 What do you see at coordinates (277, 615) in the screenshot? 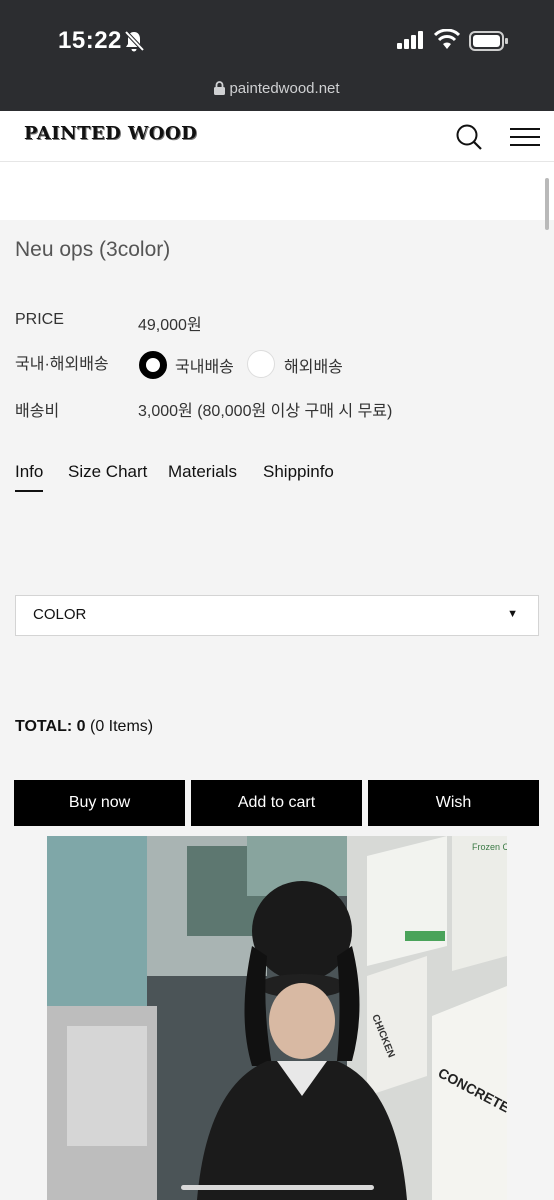
I see `color-select: COLOR ▼` at bounding box center [277, 615].